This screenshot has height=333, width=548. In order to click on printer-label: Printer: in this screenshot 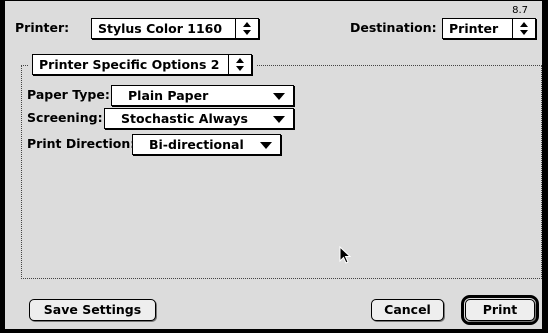, I will do `click(42, 27)`.